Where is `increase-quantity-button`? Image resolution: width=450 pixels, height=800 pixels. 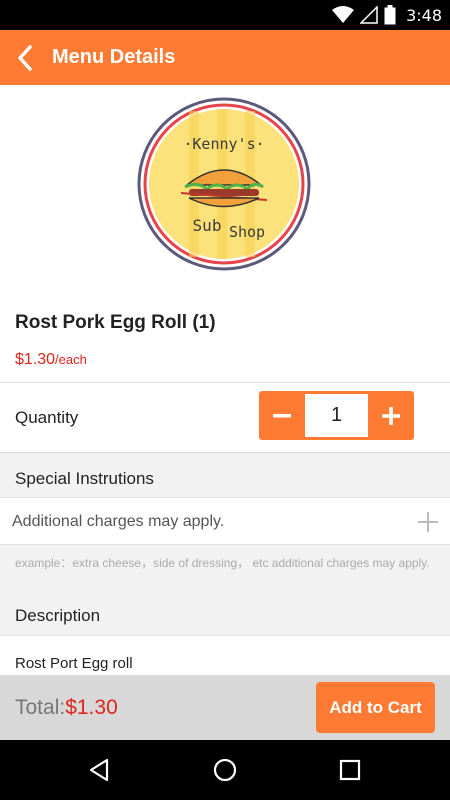 increase-quantity-button is located at coordinates (391, 415).